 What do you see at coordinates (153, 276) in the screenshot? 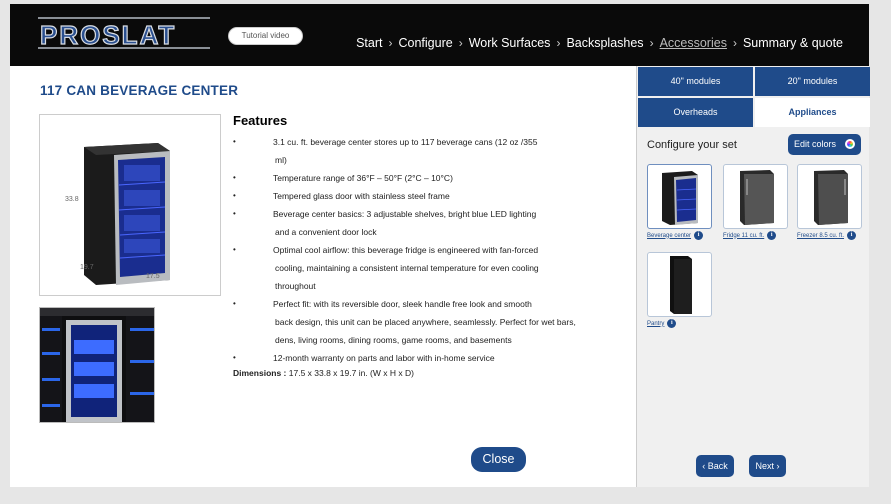
I see `width-dimension-label: 17.5` at bounding box center [153, 276].